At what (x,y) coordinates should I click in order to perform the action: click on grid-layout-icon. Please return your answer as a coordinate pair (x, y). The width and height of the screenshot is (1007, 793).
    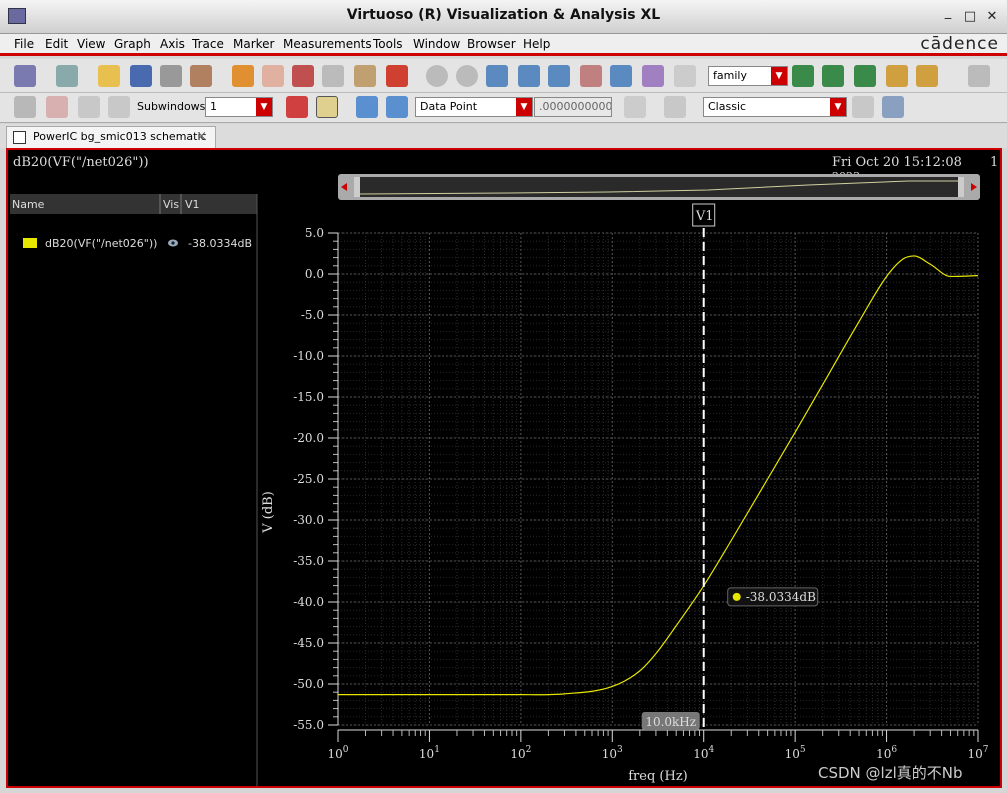
    Looking at the image, I should click on (979, 76).